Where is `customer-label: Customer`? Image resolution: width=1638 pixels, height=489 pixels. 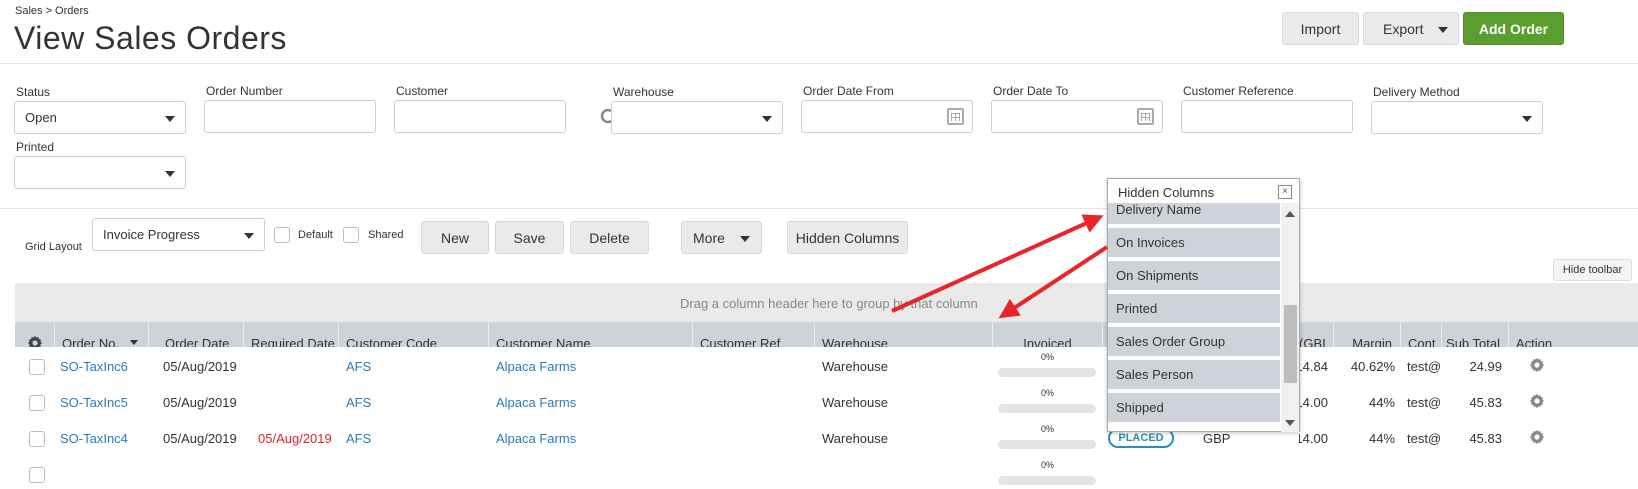
customer-label: Customer is located at coordinates (422, 91).